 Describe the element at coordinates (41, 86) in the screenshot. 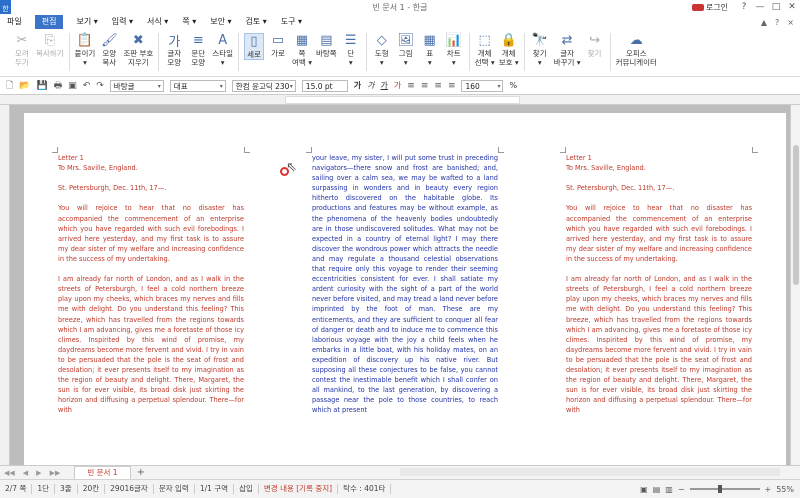

I see `save-icon: 💾` at that location.